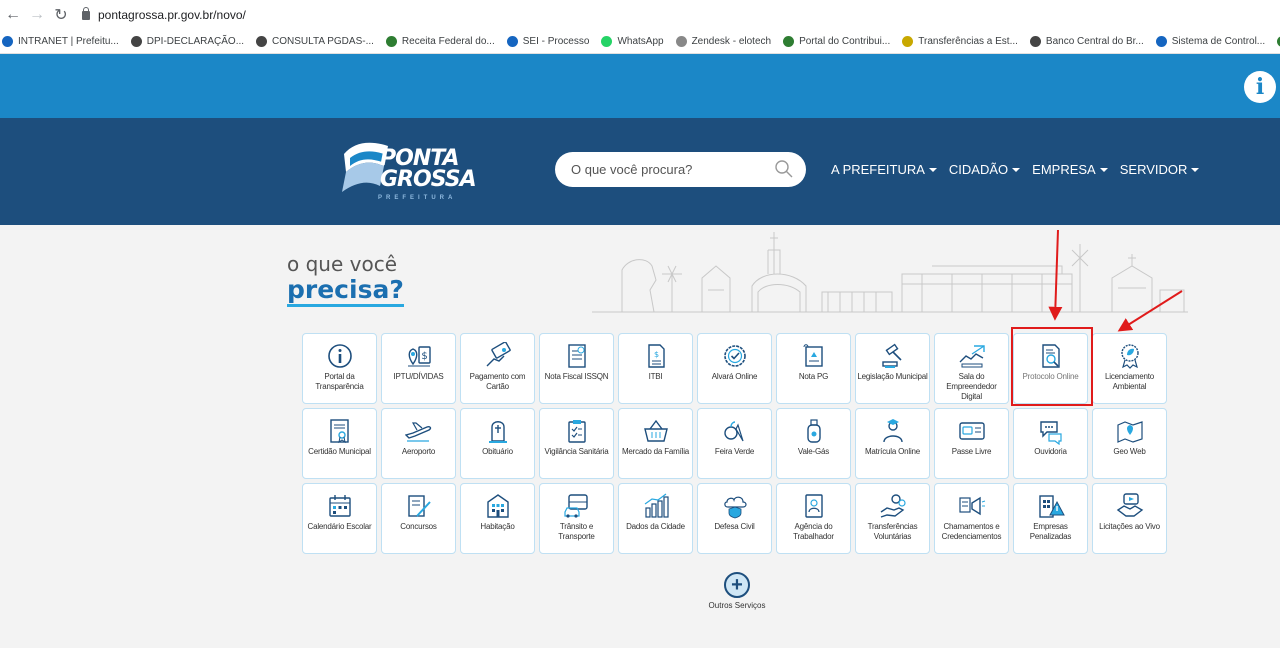 The height and width of the screenshot is (648, 1280). Describe the element at coordinates (891, 355) in the screenshot. I see `gavel-icon` at that location.